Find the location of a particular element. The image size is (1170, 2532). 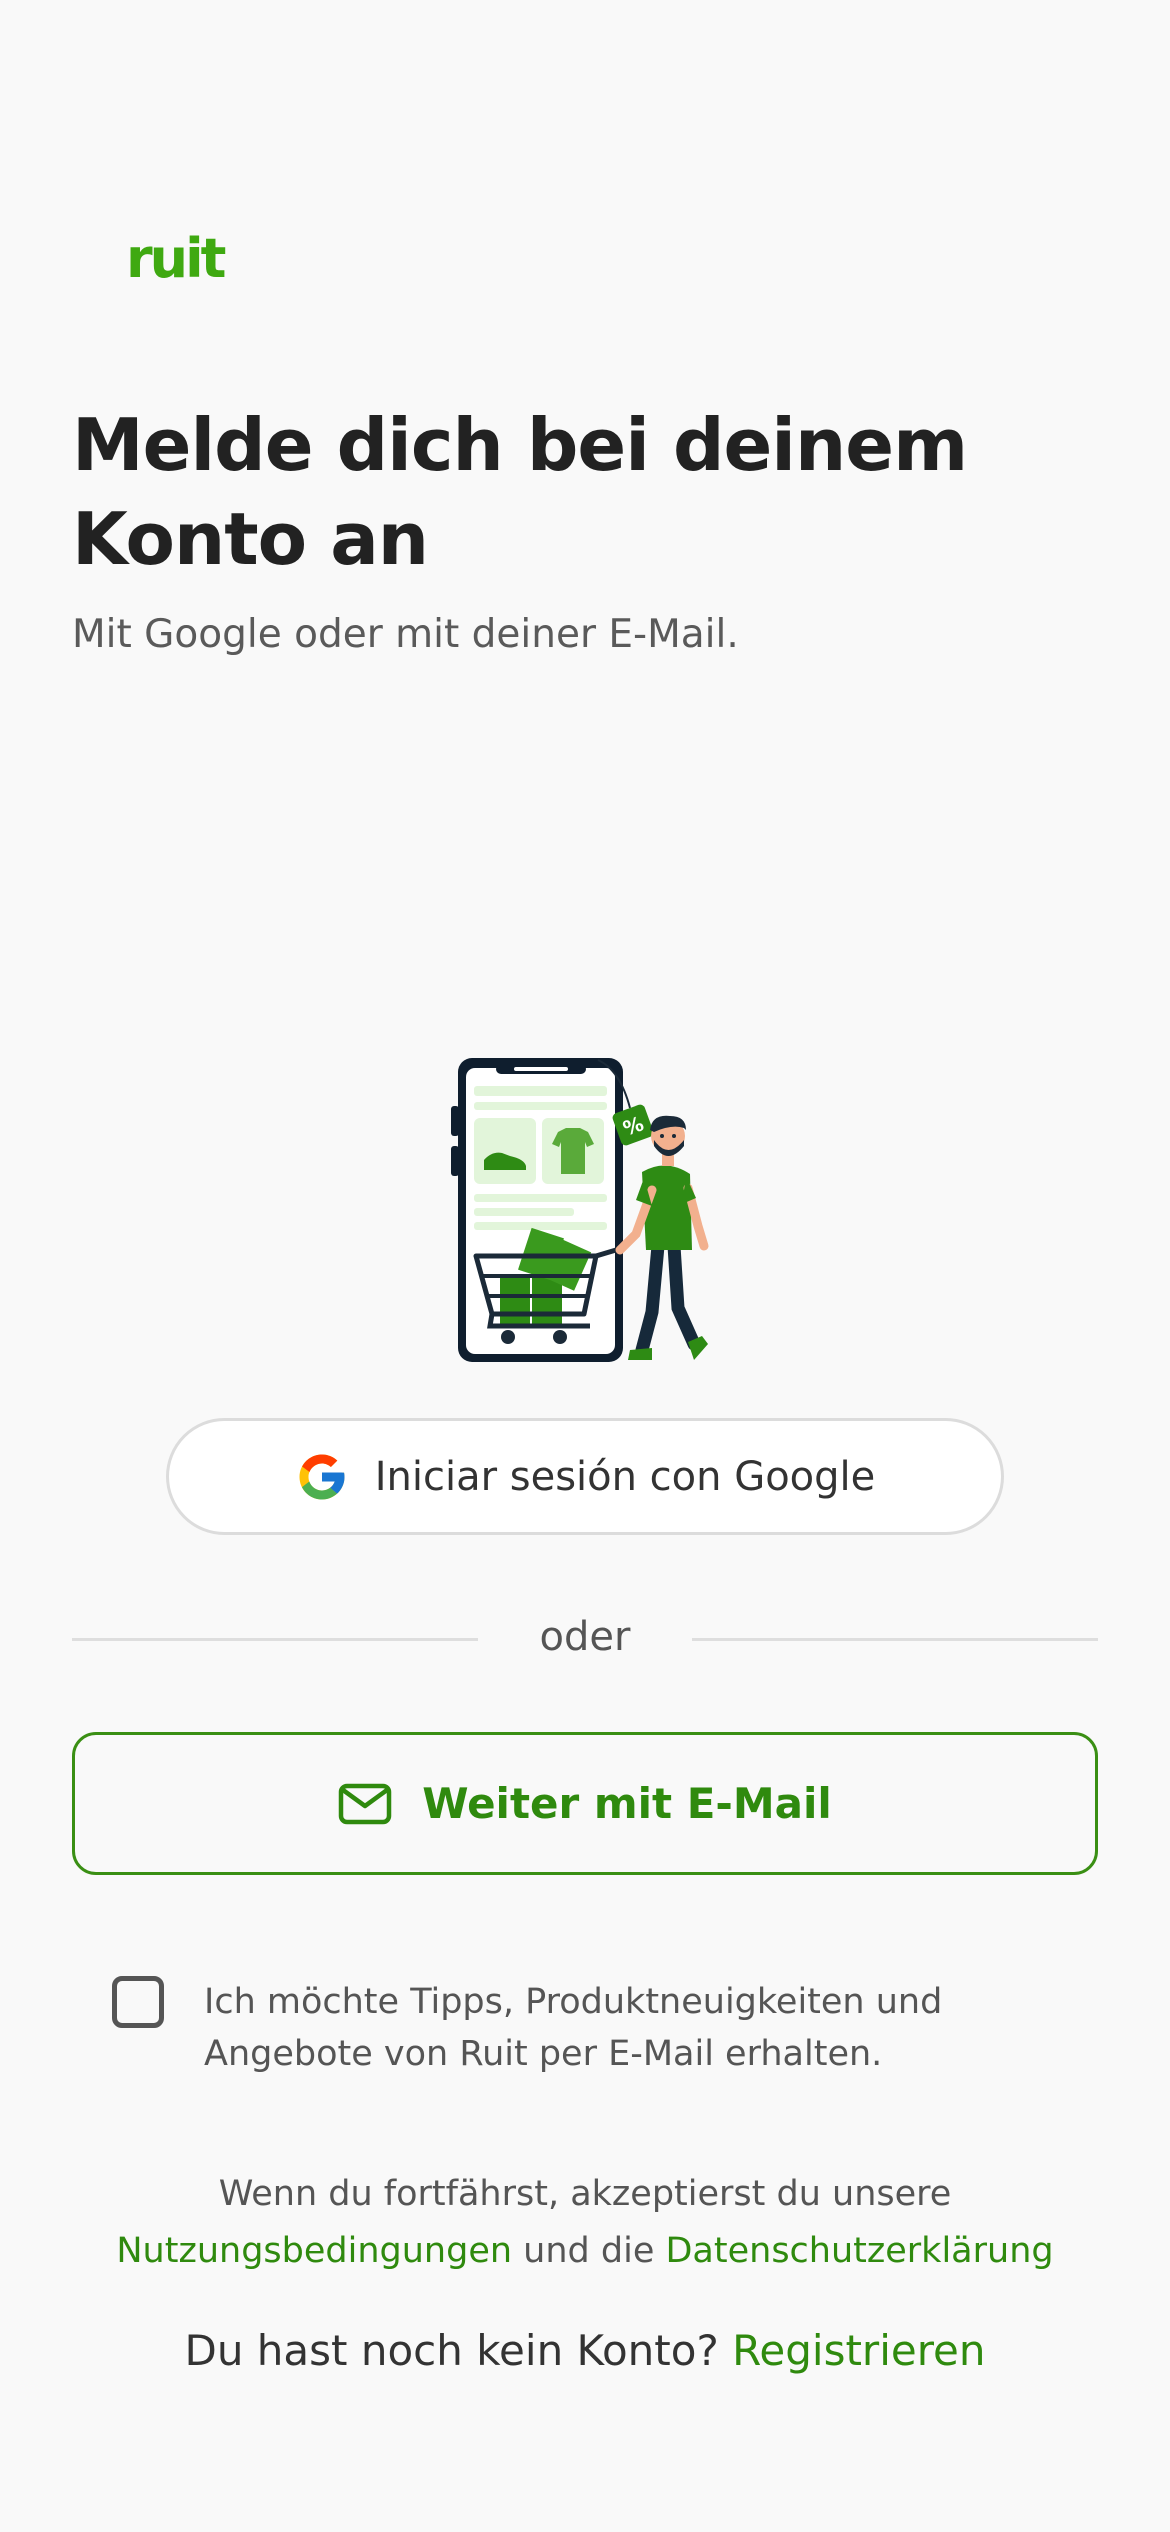

signup-prompt-text: Du hast noch kein Konto? is located at coordinates (458, 2350).